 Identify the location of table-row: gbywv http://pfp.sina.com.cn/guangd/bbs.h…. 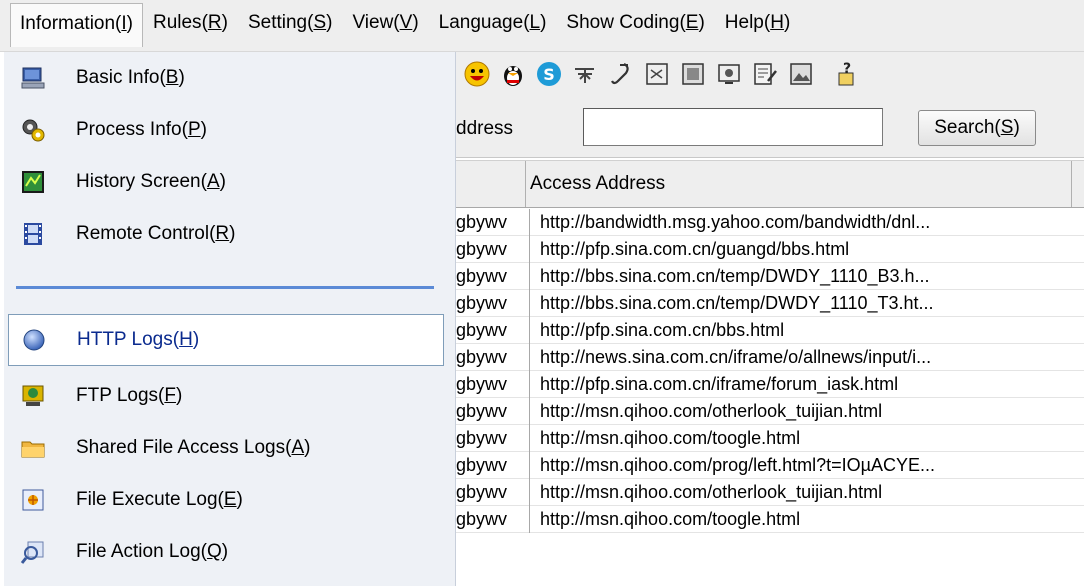
(770, 249).